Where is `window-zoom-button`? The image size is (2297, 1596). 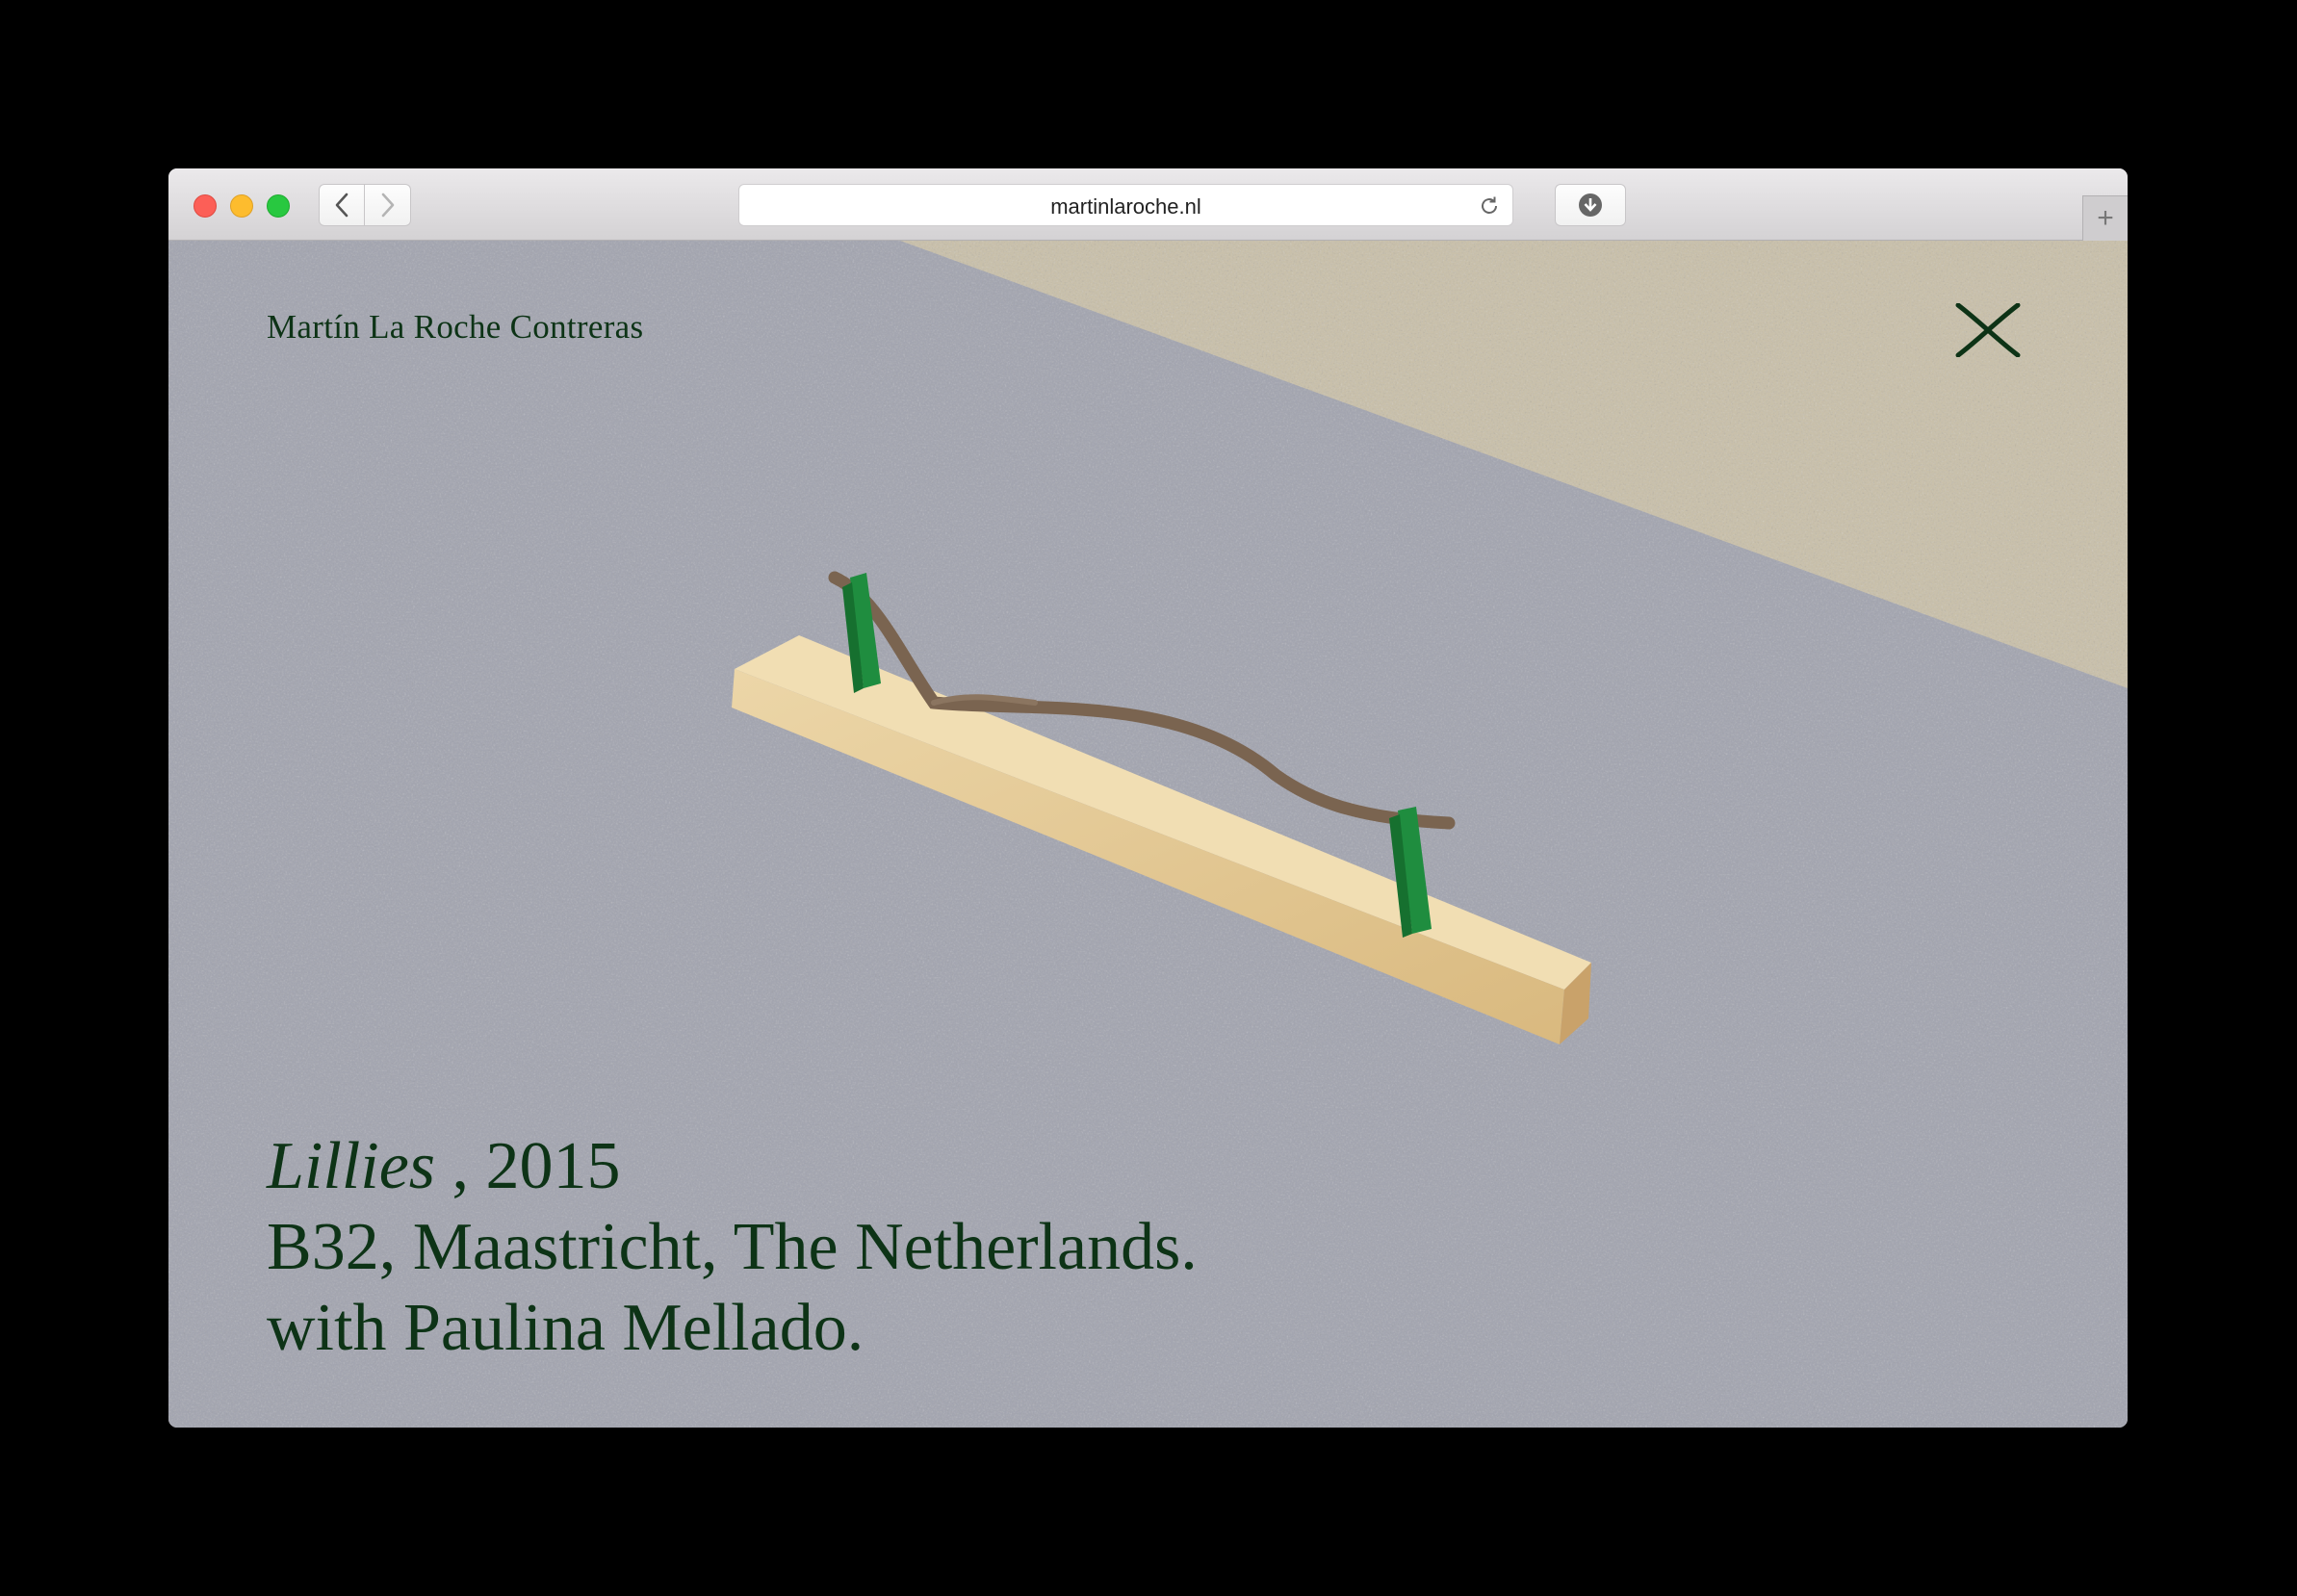 window-zoom-button is located at coordinates (278, 206).